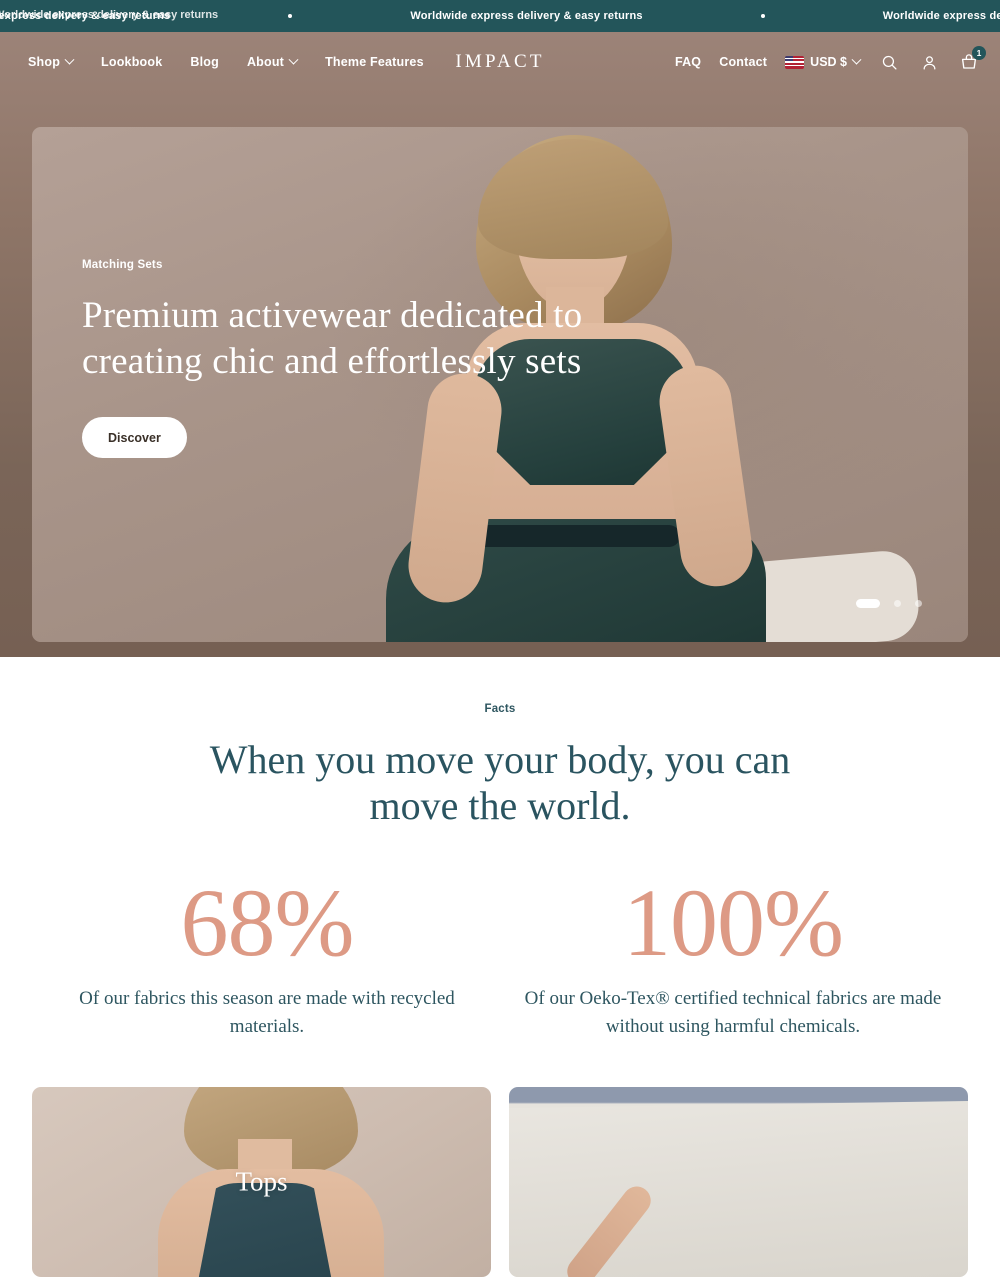 The width and height of the screenshot is (1000, 1277). Describe the element at coordinates (267, 922) in the screenshot. I see `stat-value: 68%` at that location.